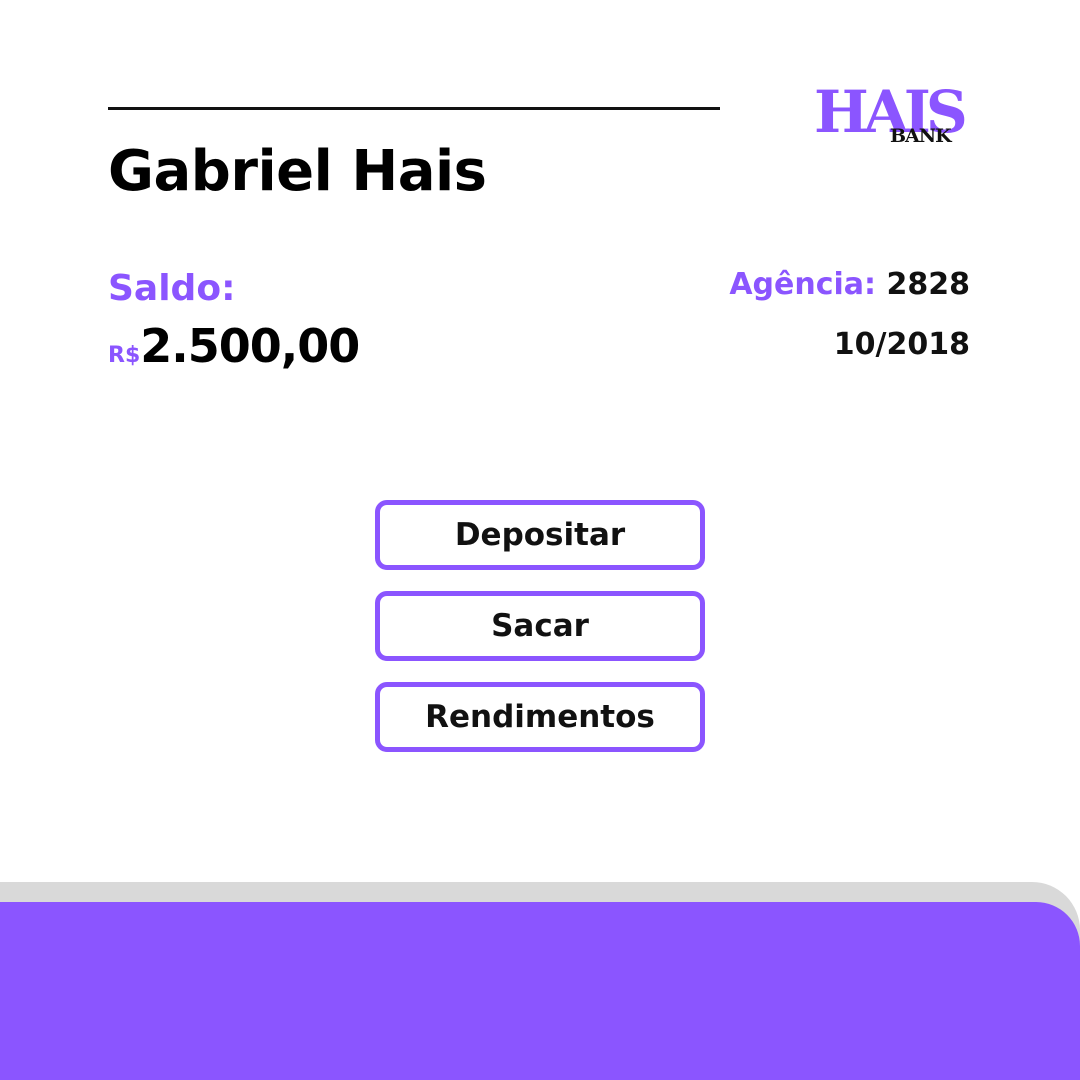 The image size is (1080, 1080). What do you see at coordinates (901, 344) in the screenshot?
I see `account-number: 10/2018` at bounding box center [901, 344].